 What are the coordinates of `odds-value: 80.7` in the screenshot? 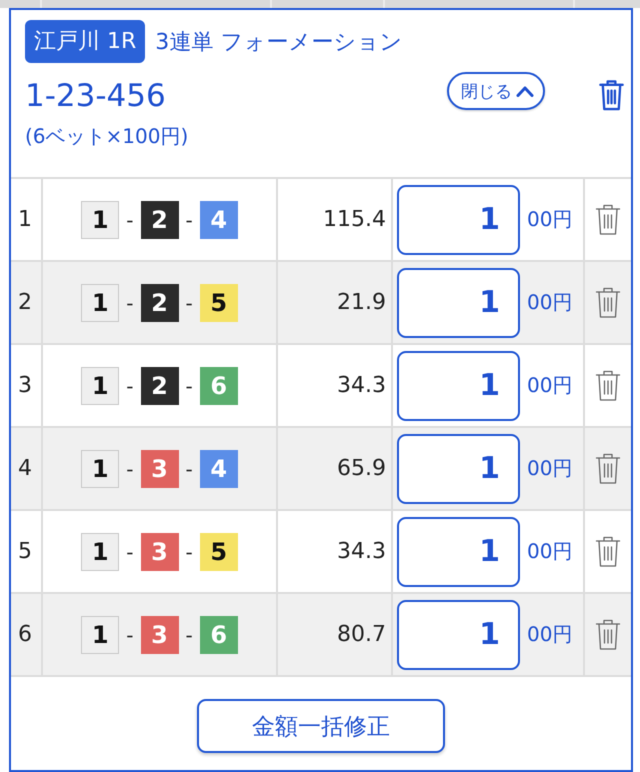 It's located at (335, 634).